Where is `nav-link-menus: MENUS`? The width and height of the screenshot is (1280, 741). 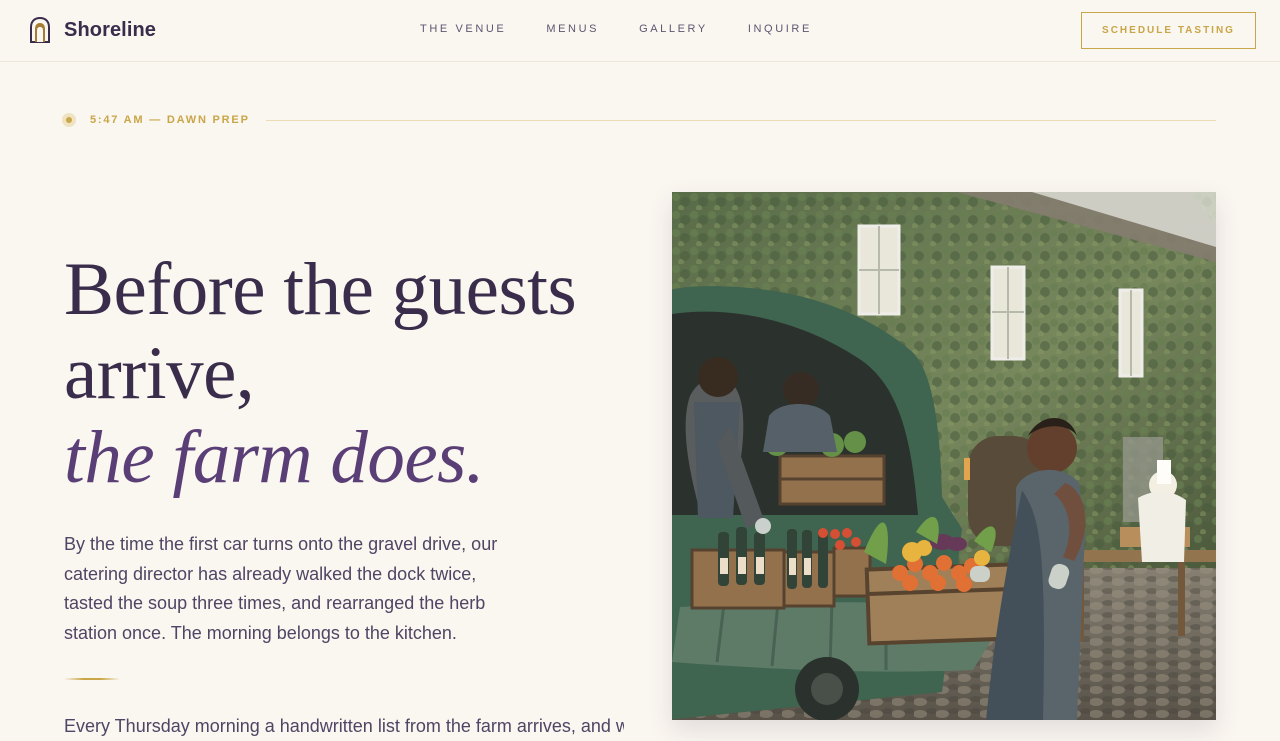 nav-link-menus: MENUS is located at coordinates (572, 29).